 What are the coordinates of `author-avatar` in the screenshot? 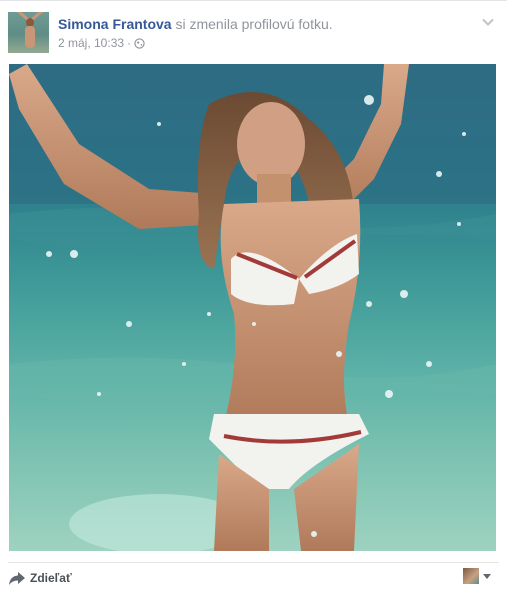 It's located at (28, 32).